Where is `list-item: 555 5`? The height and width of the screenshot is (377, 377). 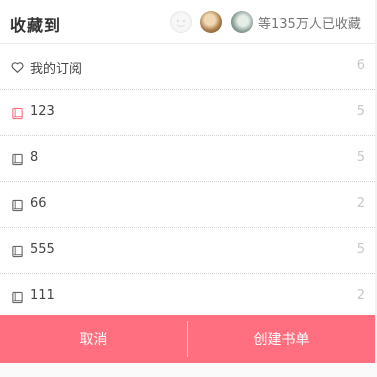 list-item: 555 5 is located at coordinates (187, 251).